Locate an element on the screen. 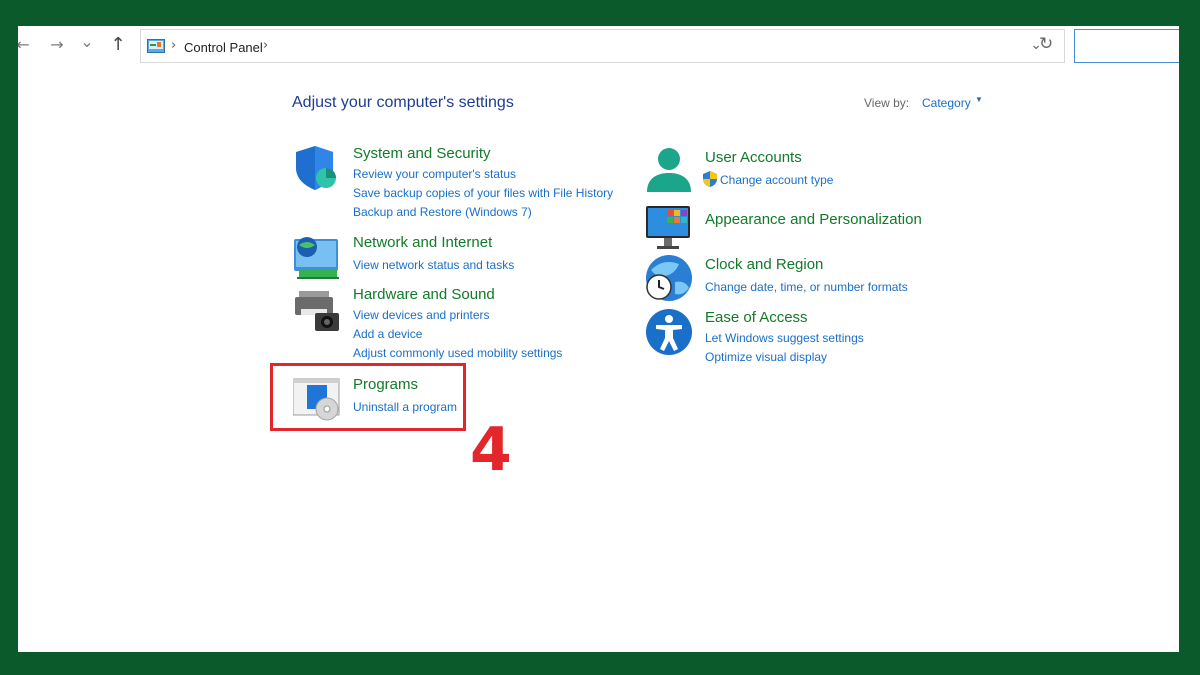  page-title: Adjust your computer's settings is located at coordinates (403, 102).